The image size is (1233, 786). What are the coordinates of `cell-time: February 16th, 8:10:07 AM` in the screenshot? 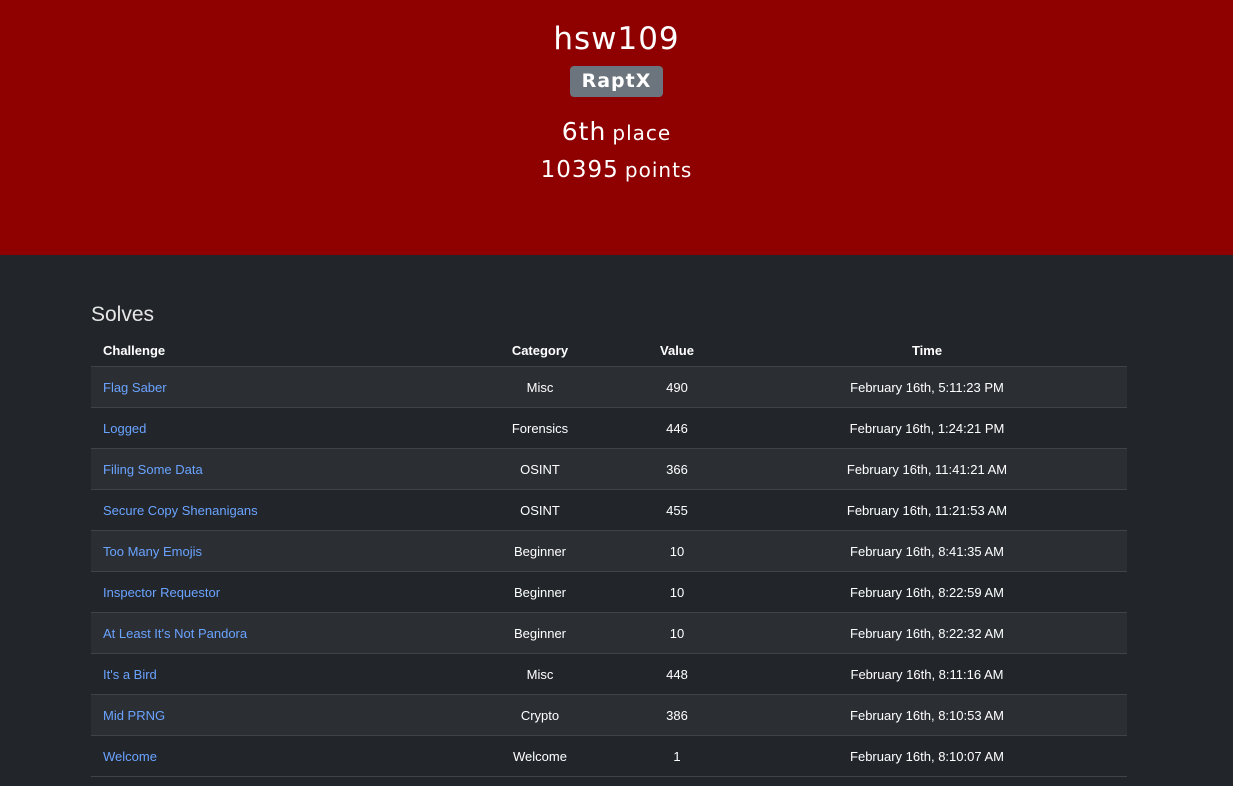 It's located at (927, 756).